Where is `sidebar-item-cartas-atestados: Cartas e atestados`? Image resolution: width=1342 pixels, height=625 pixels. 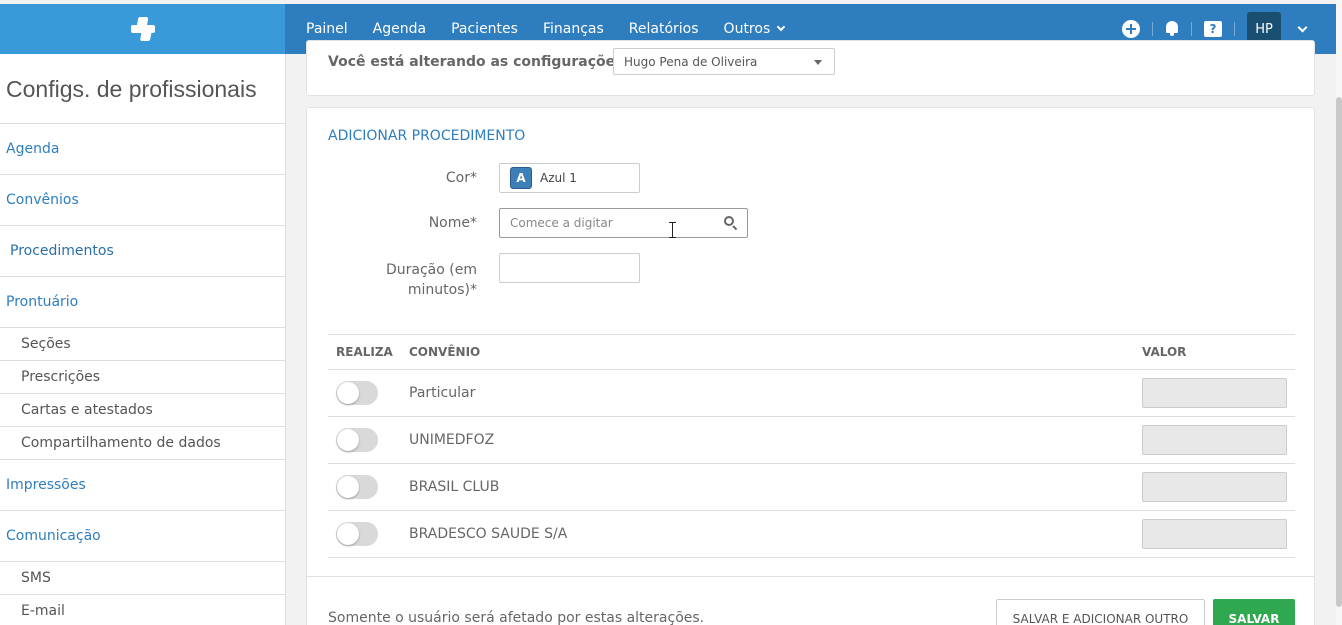
sidebar-item-cartas-atestados: Cartas e atestados is located at coordinates (142, 410).